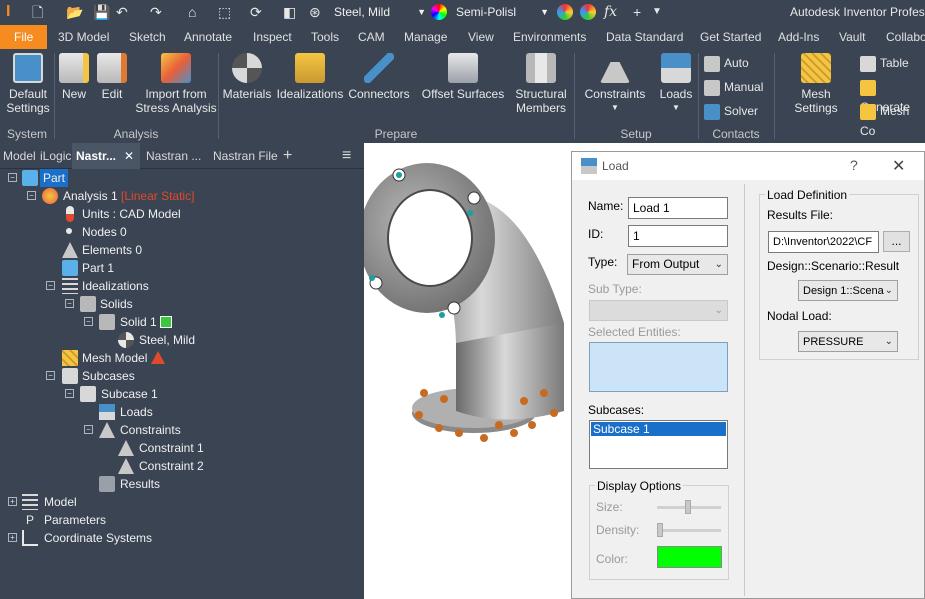  Describe the element at coordinates (245, 156) in the screenshot. I see `tab-nastran-file: Nastran File` at that location.